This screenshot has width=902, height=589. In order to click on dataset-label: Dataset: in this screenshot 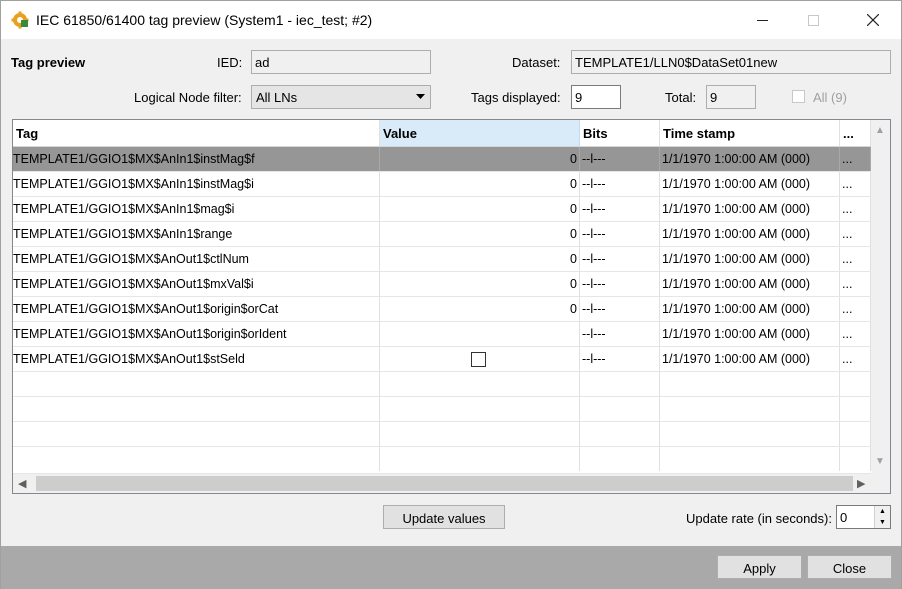, I will do `click(536, 62)`.